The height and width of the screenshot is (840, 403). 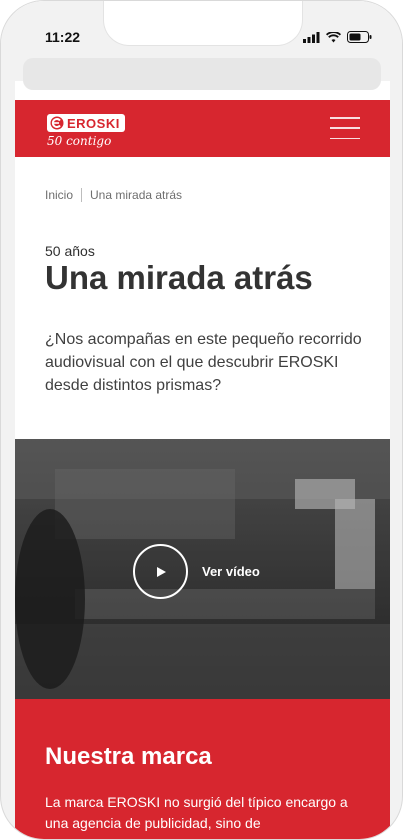 I want to click on status-icons, so click(x=337, y=37).